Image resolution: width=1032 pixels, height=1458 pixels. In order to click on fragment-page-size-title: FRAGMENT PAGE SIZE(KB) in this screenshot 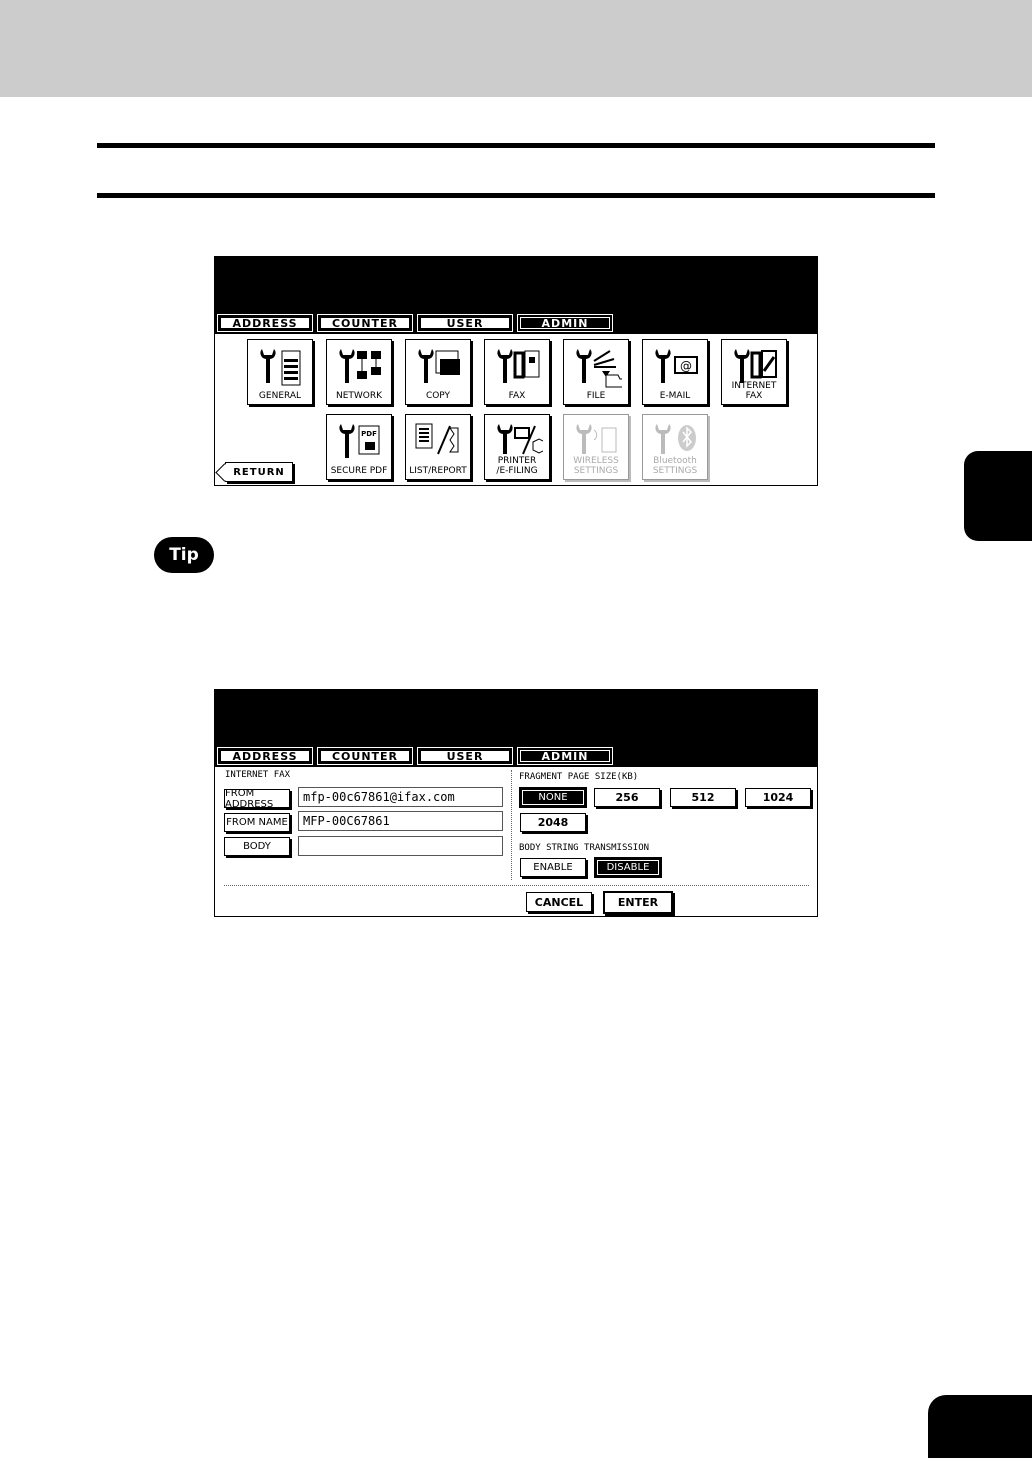, I will do `click(579, 777)`.